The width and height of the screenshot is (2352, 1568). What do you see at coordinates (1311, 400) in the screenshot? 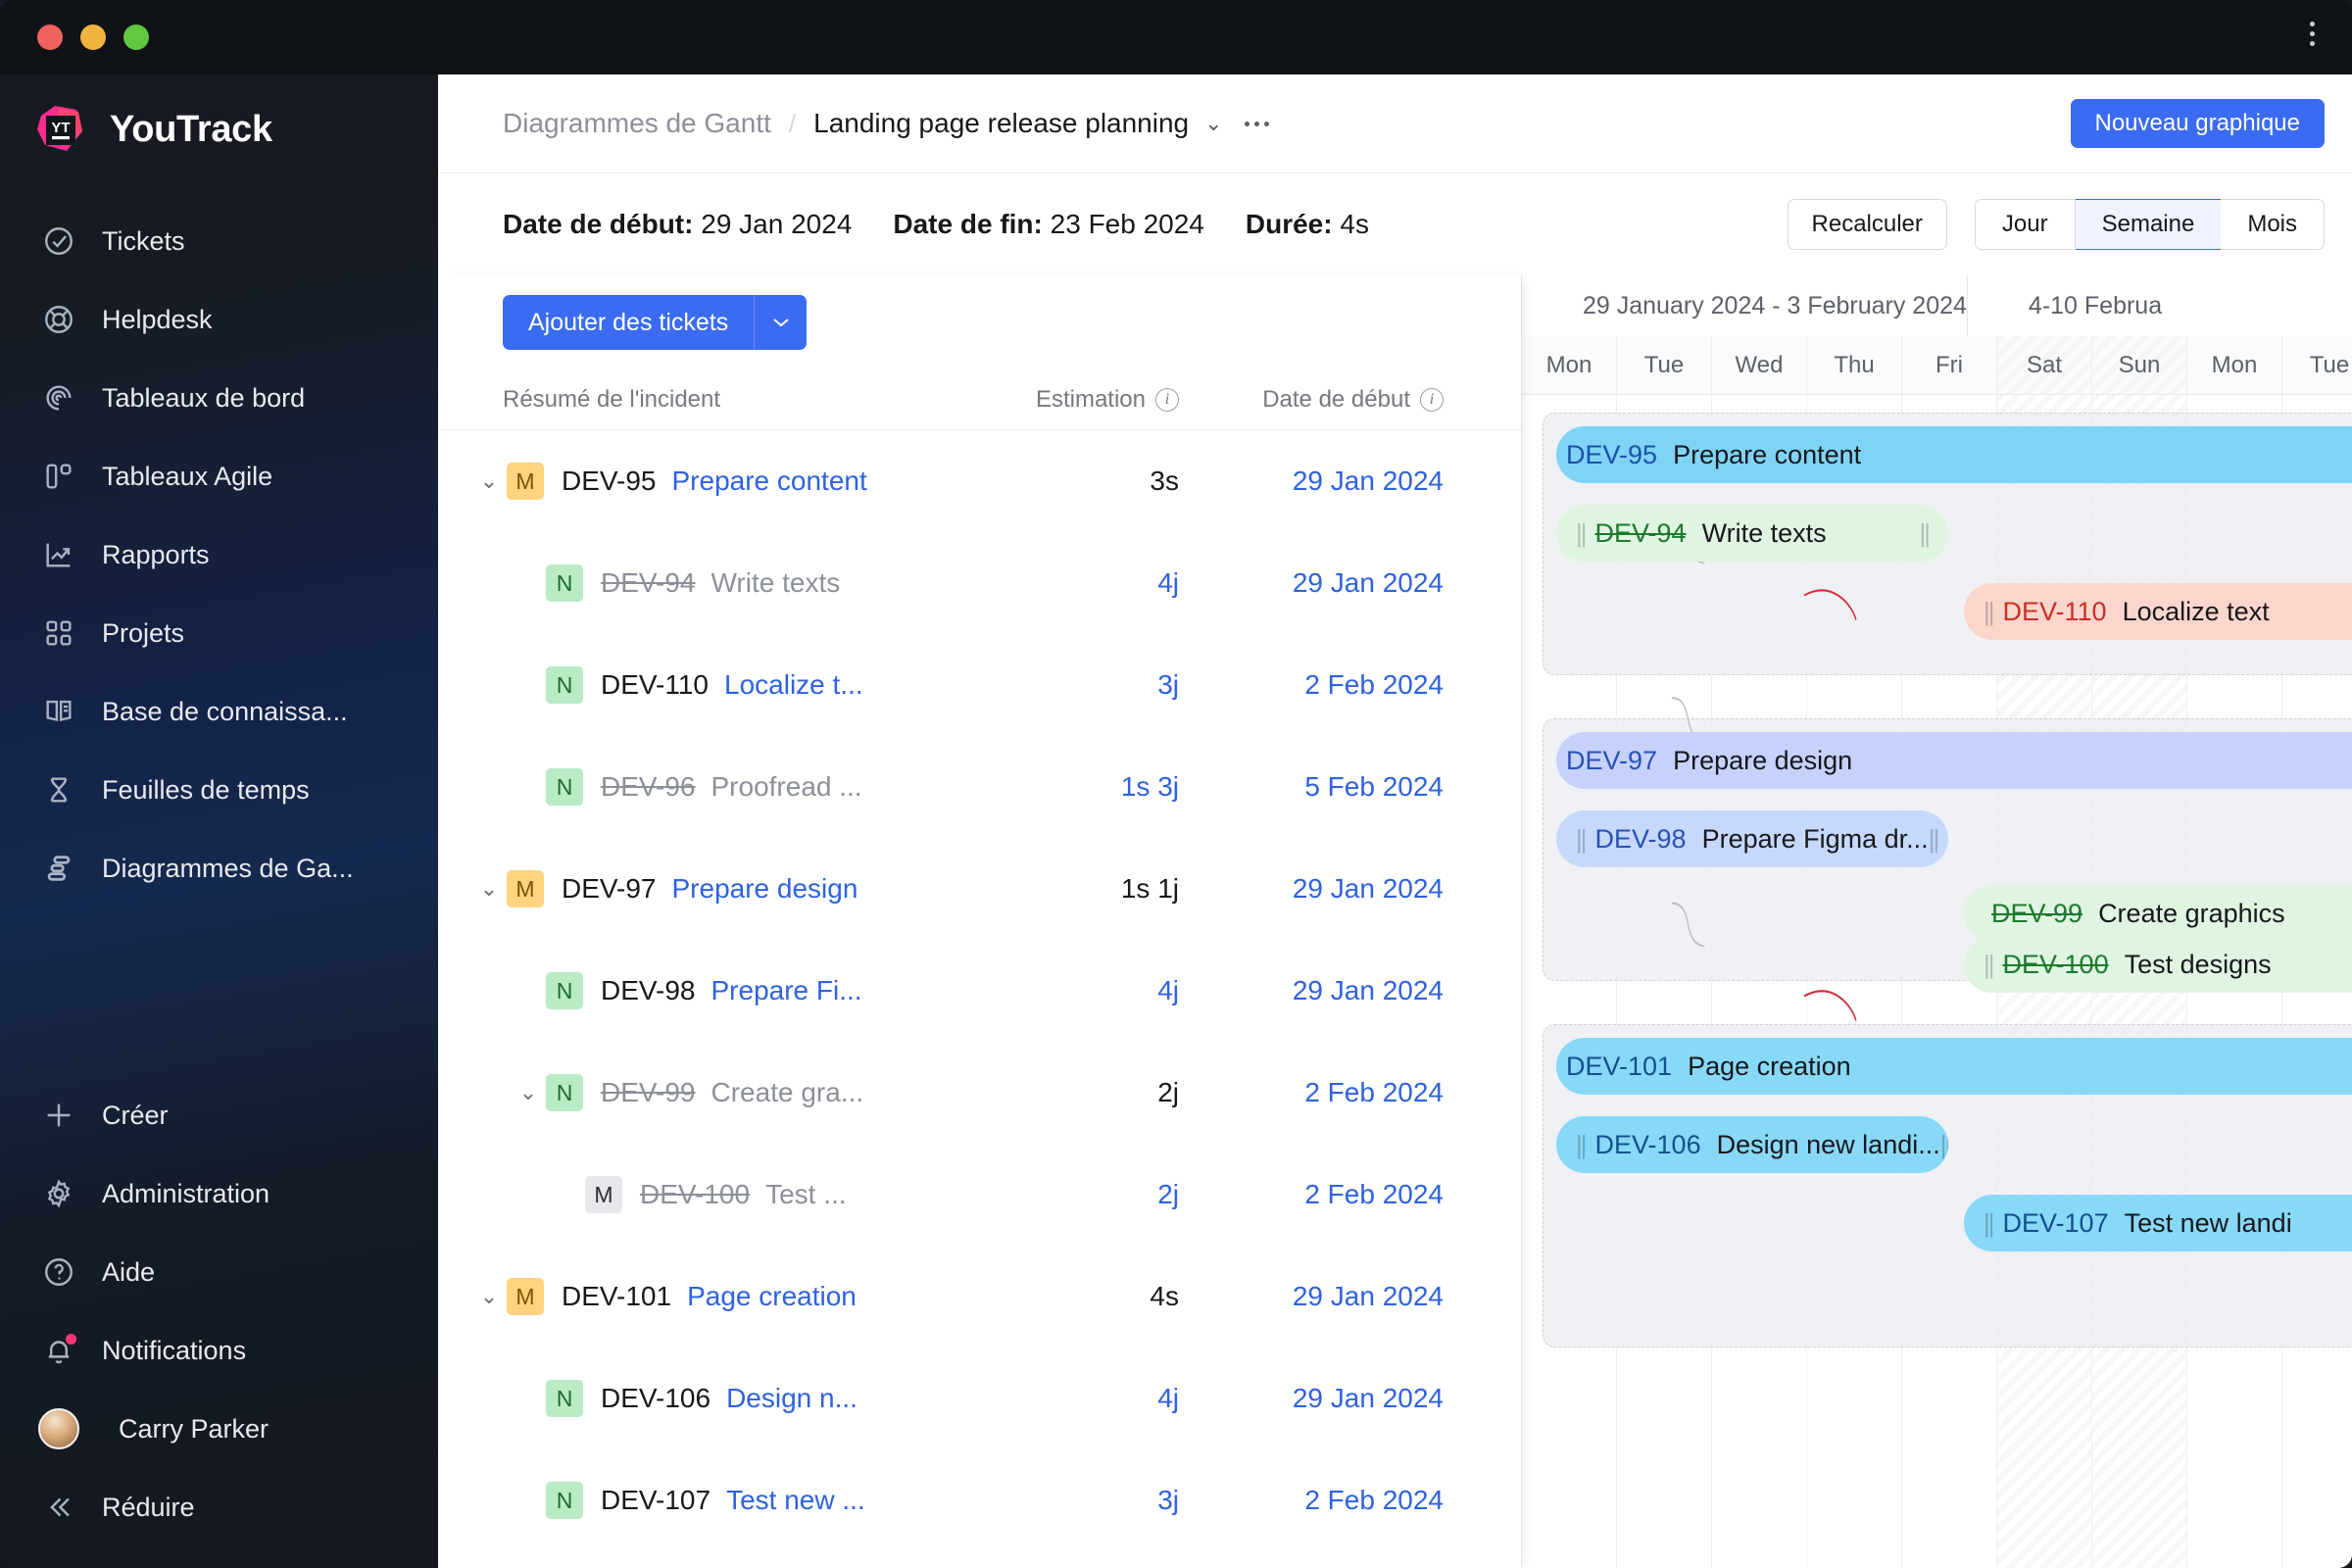
I see `column-header-start-date: Date de début i` at bounding box center [1311, 400].